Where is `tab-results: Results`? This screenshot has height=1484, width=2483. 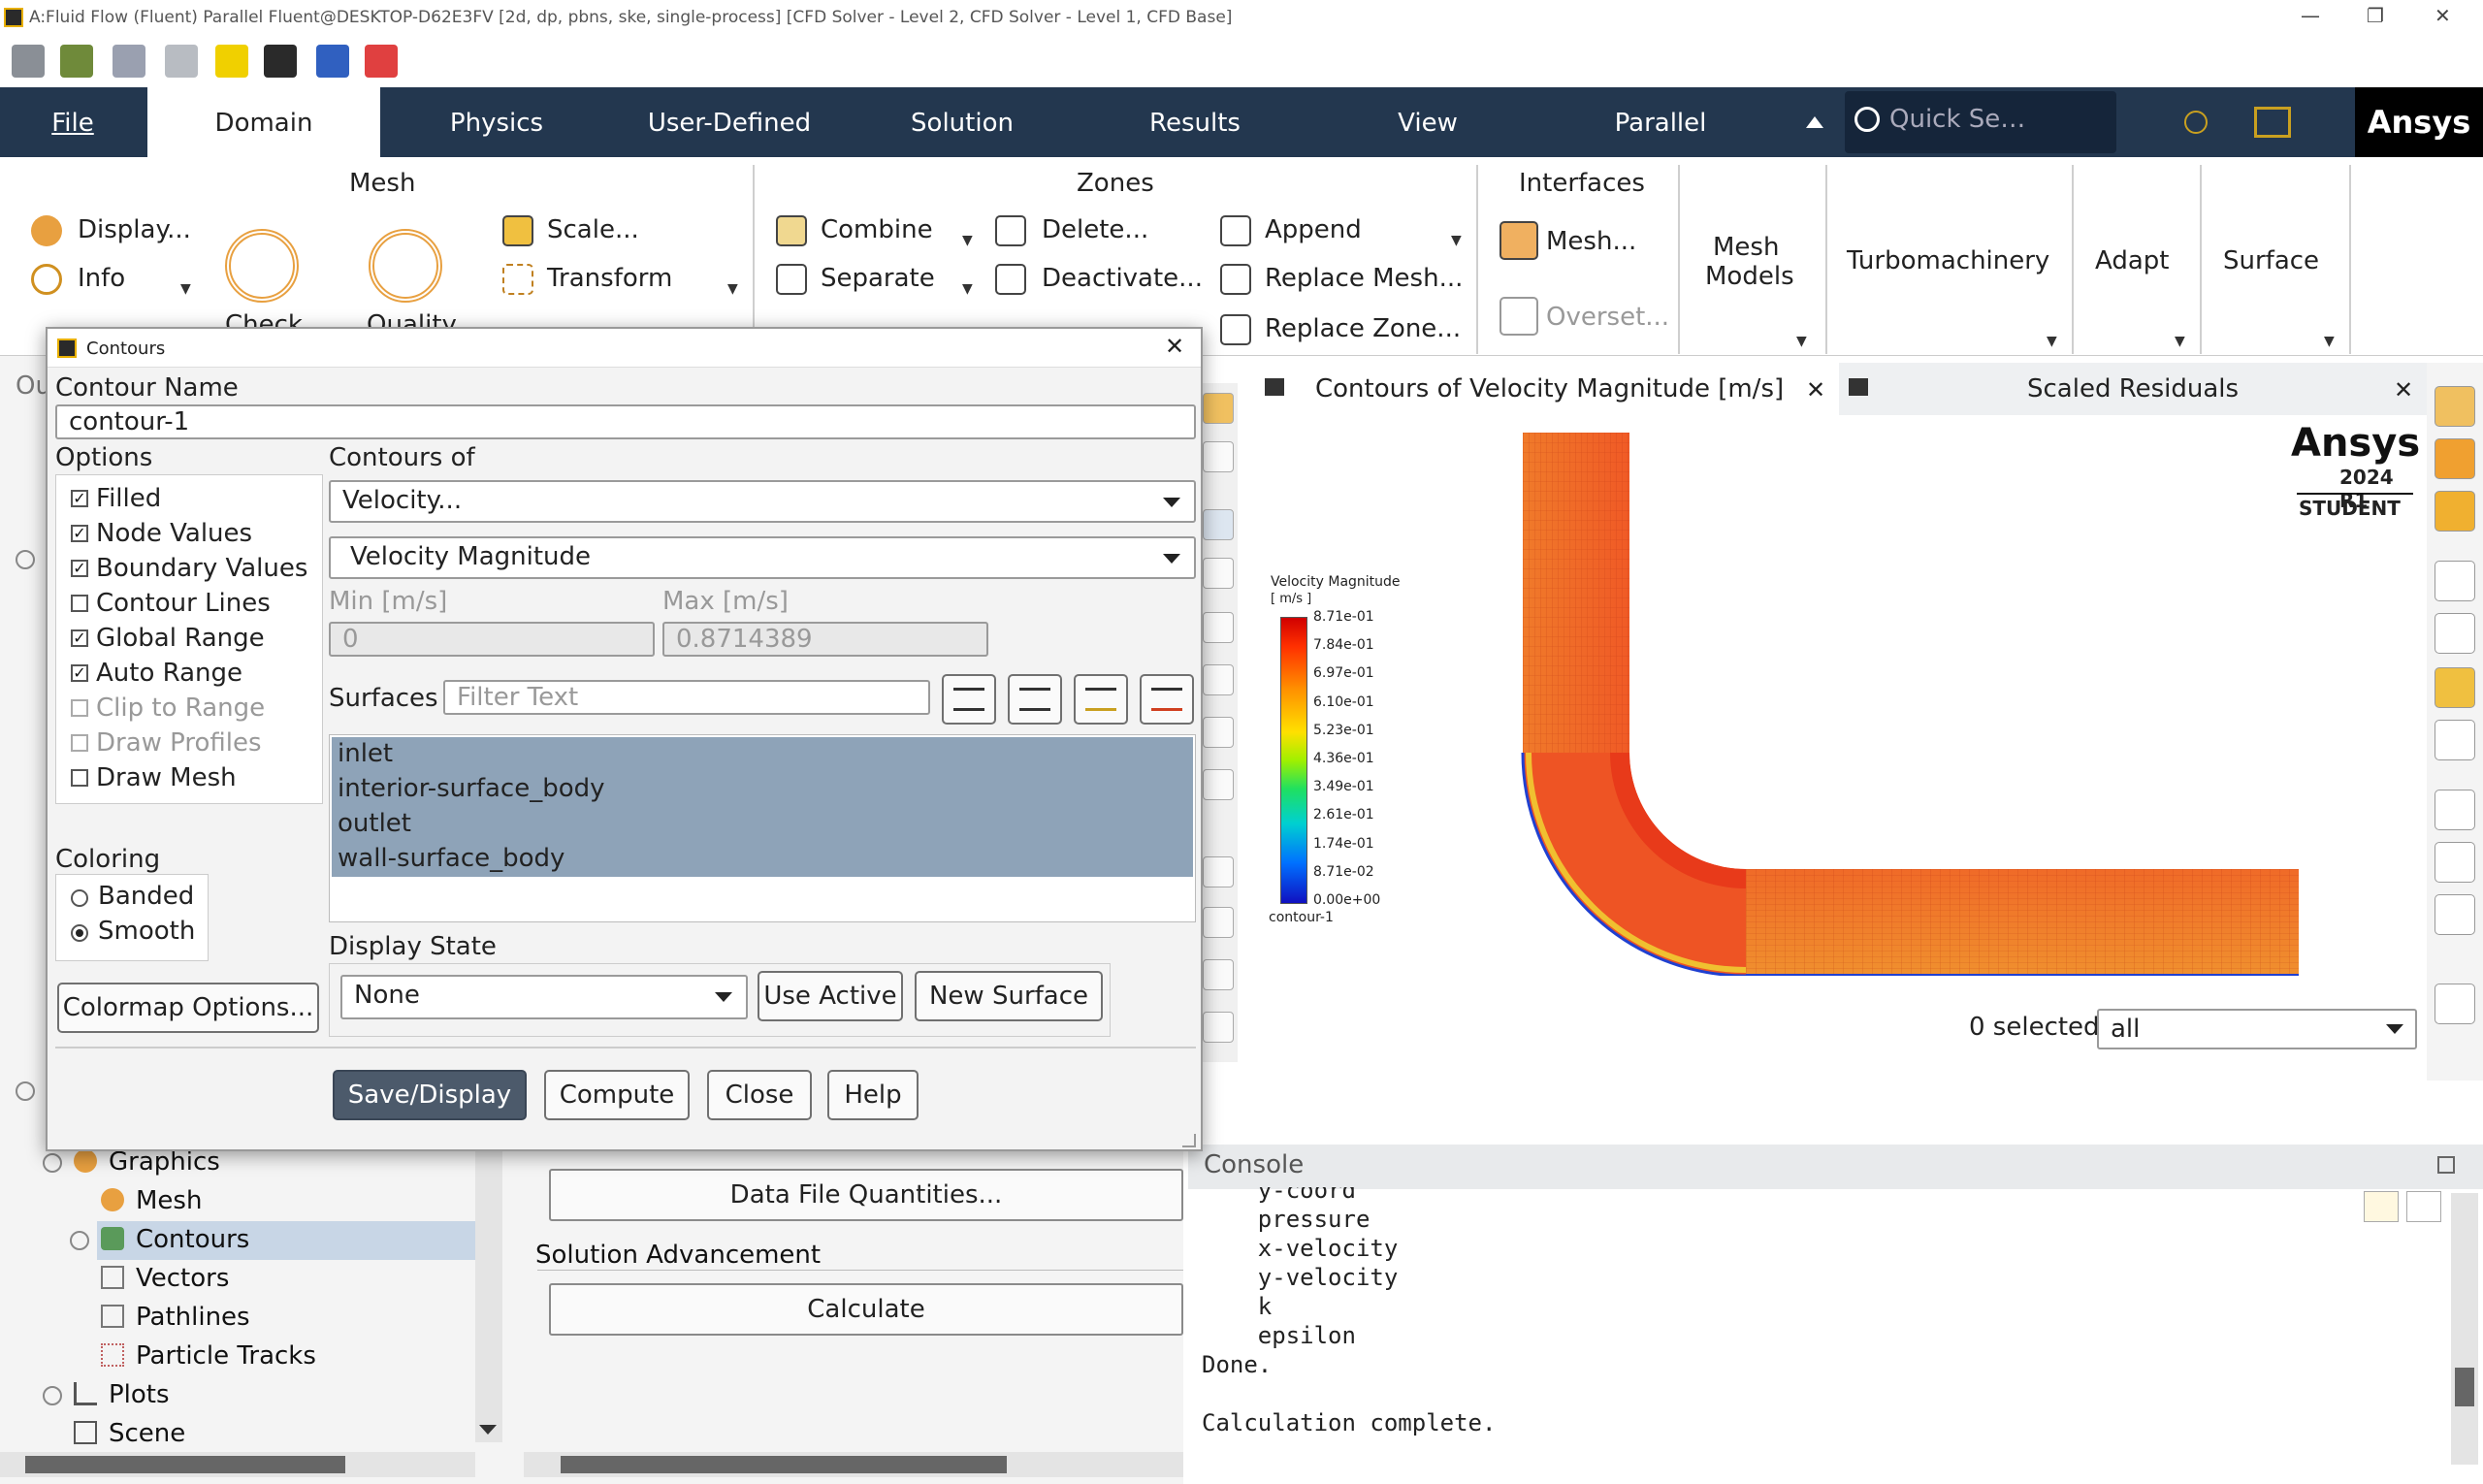
tab-results: Results is located at coordinates (1195, 122).